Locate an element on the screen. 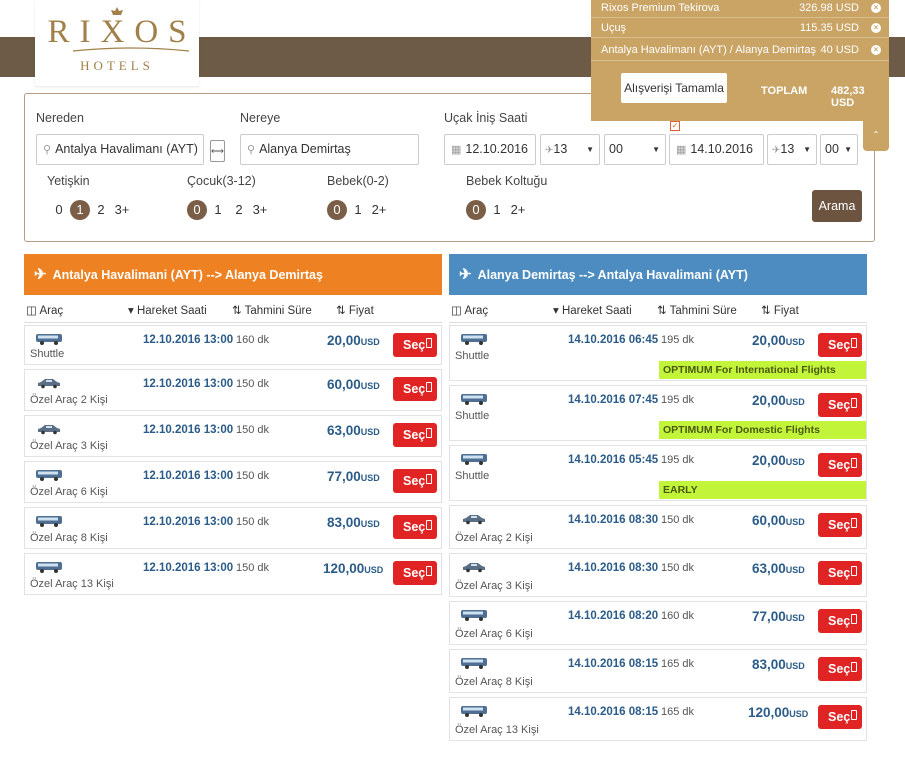  vehicle-name: Shuttle is located at coordinates (472, 416).